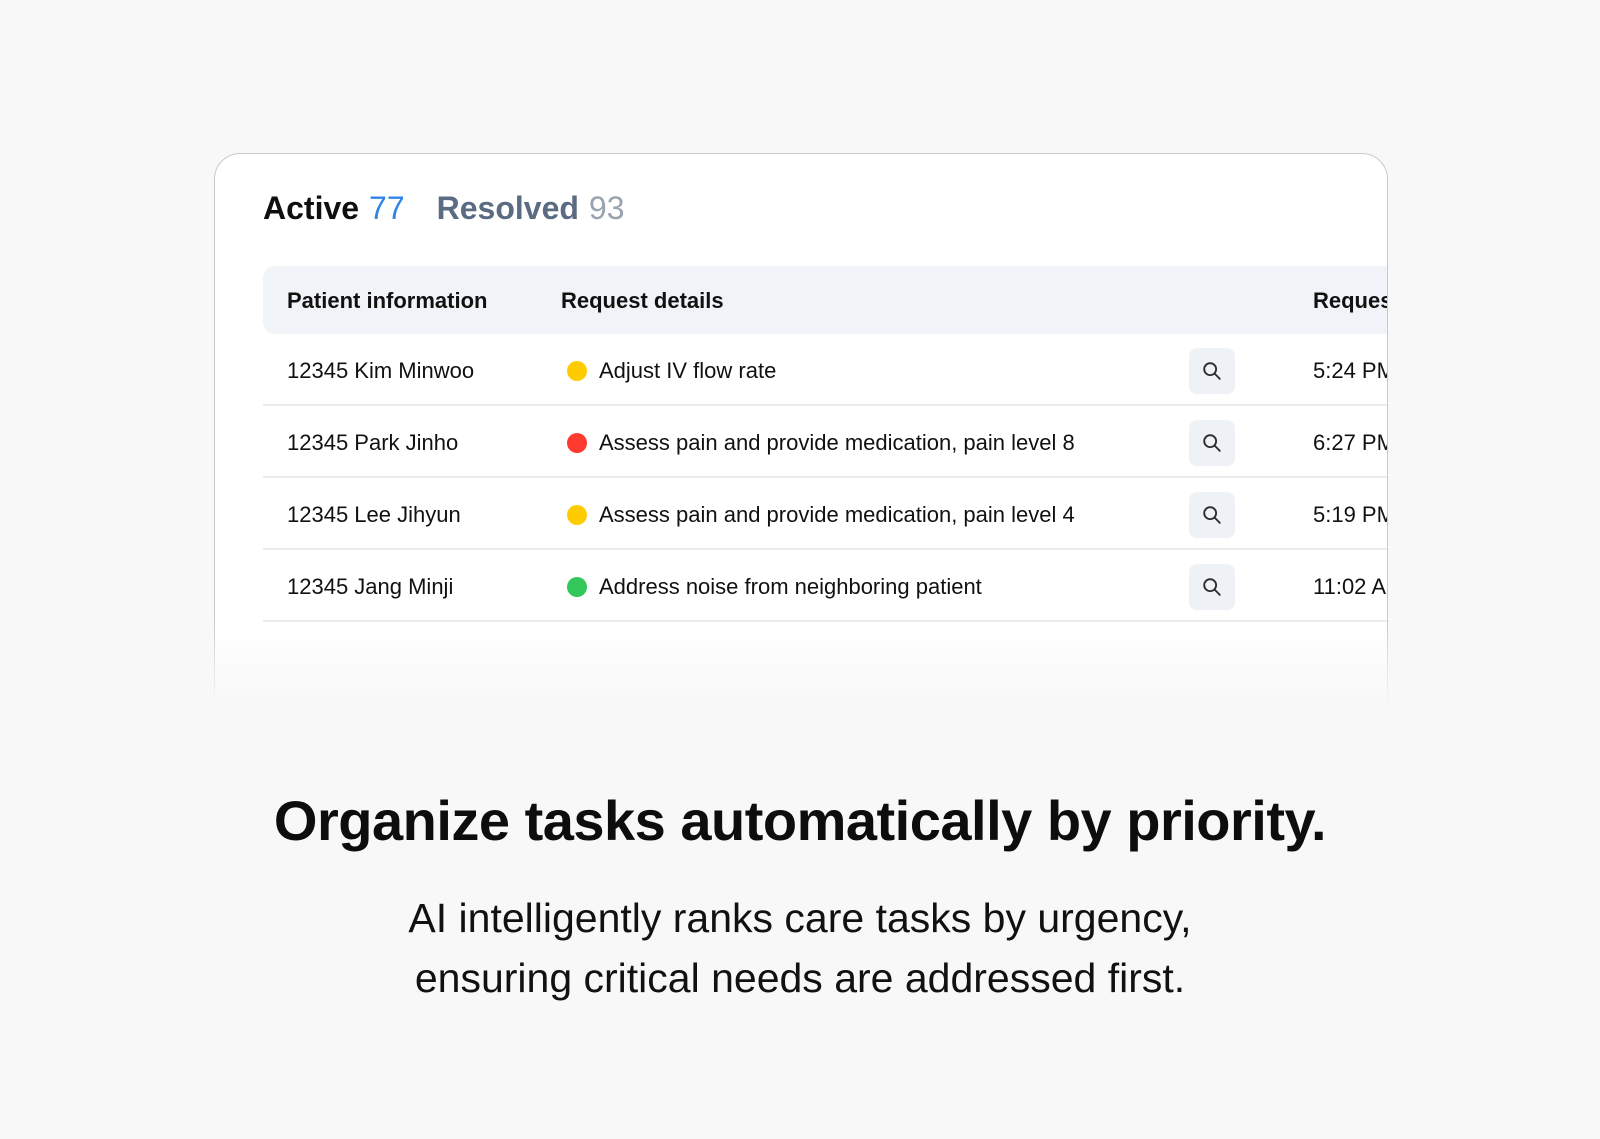 The height and width of the screenshot is (1139, 1600). Describe the element at coordinates (606, 208) in the screenshot. I see `tab-resolved-count: 93` at that location.